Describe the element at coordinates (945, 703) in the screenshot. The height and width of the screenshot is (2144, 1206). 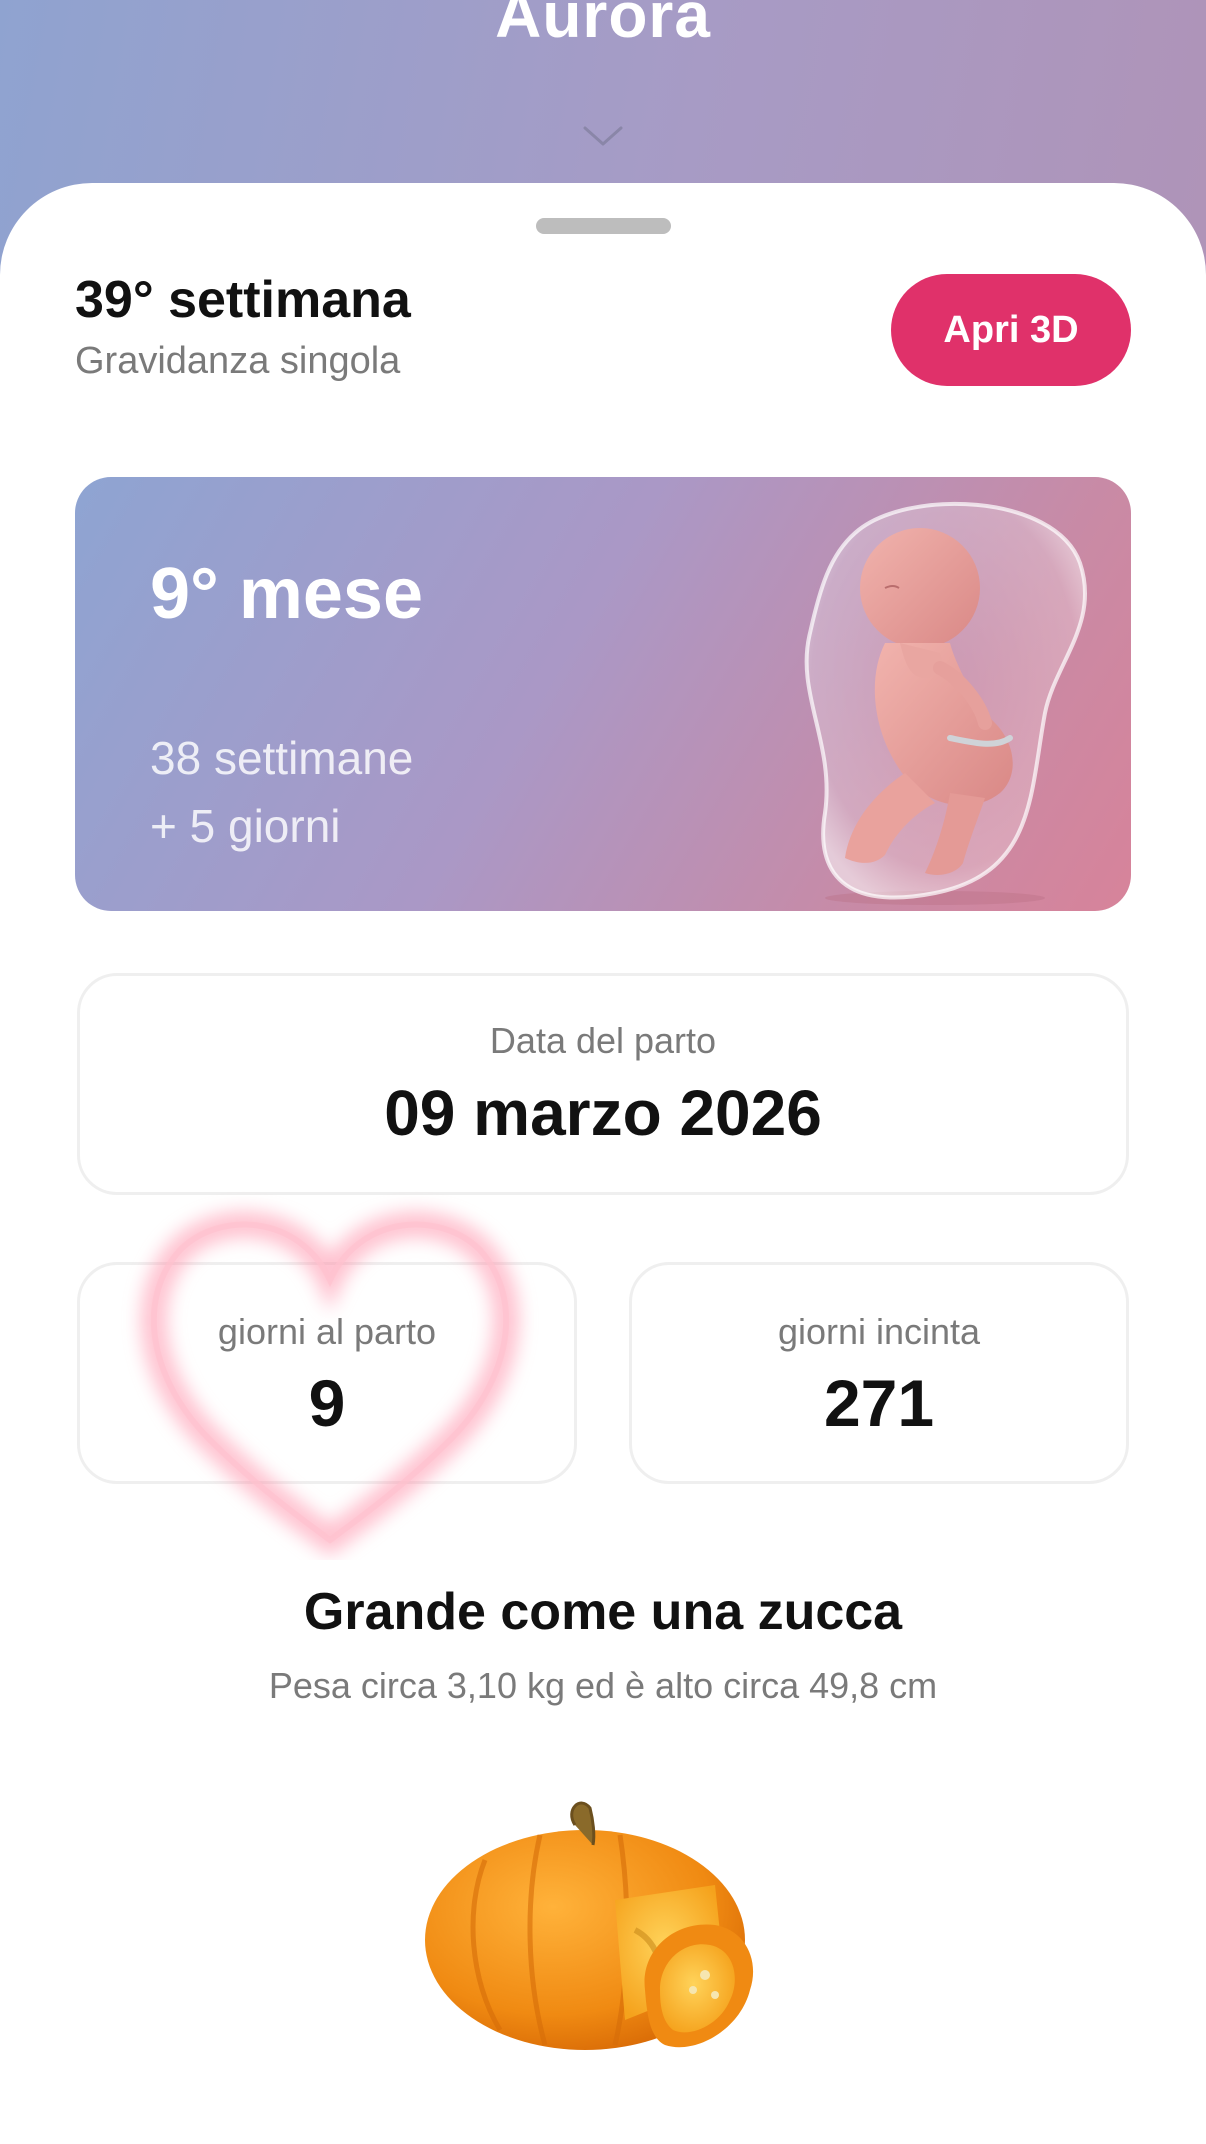
I see `fetus-illustration` at that location.